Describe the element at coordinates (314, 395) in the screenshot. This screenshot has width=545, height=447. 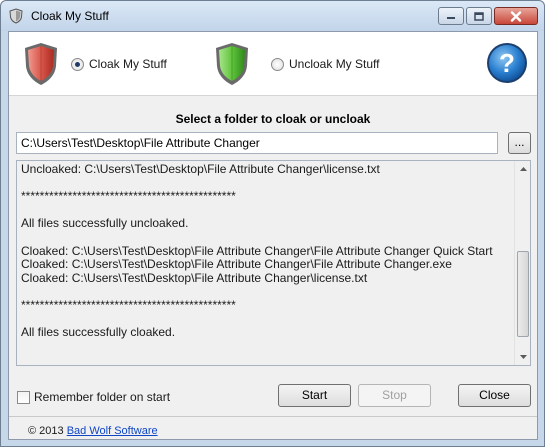
I see `start-button: Start` at that location.